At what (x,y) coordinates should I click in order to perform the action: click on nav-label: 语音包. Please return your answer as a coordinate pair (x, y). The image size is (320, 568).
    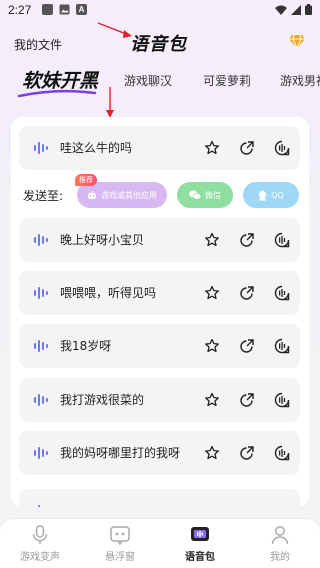
    Looking at the image, I should click on (200, 557).